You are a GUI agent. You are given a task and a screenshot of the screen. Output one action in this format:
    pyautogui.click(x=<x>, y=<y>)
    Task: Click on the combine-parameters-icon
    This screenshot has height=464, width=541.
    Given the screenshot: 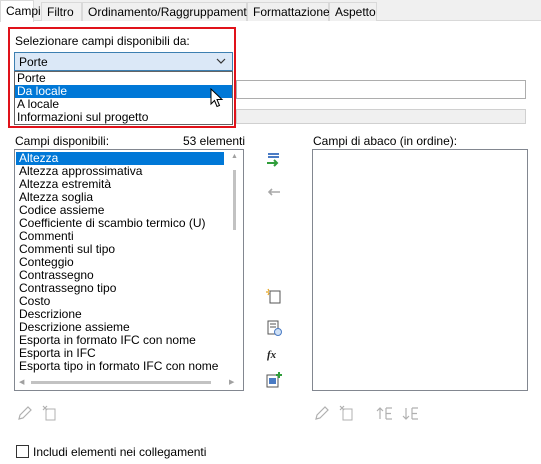 What is the action you would take?
    pyautogui.click(x=274, y=328)
    